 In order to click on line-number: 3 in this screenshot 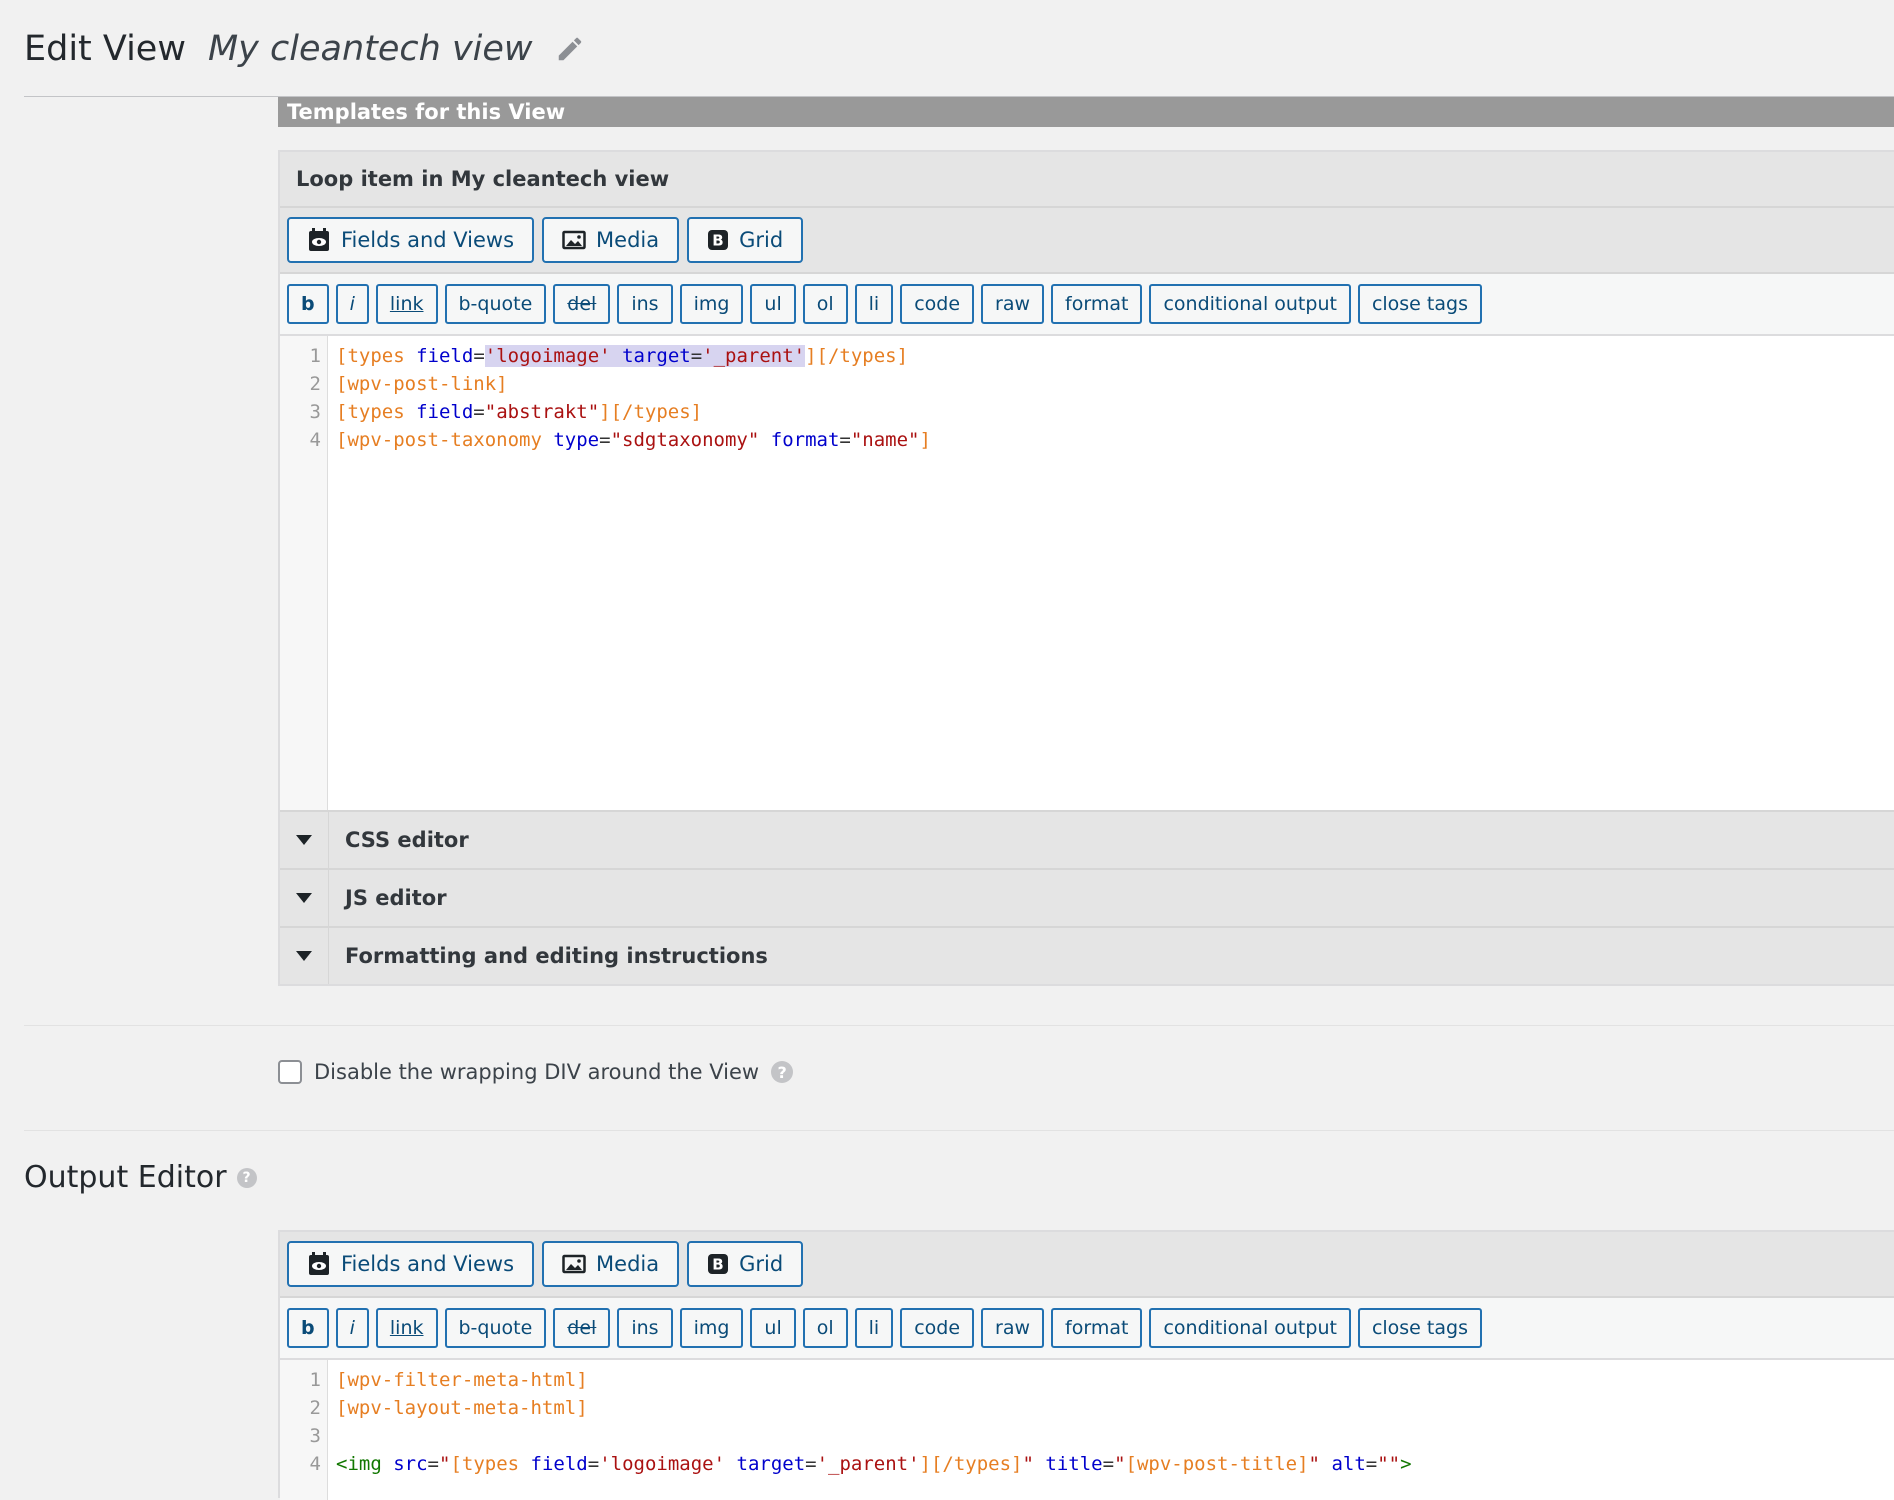, I will do `click(315, 412)`.